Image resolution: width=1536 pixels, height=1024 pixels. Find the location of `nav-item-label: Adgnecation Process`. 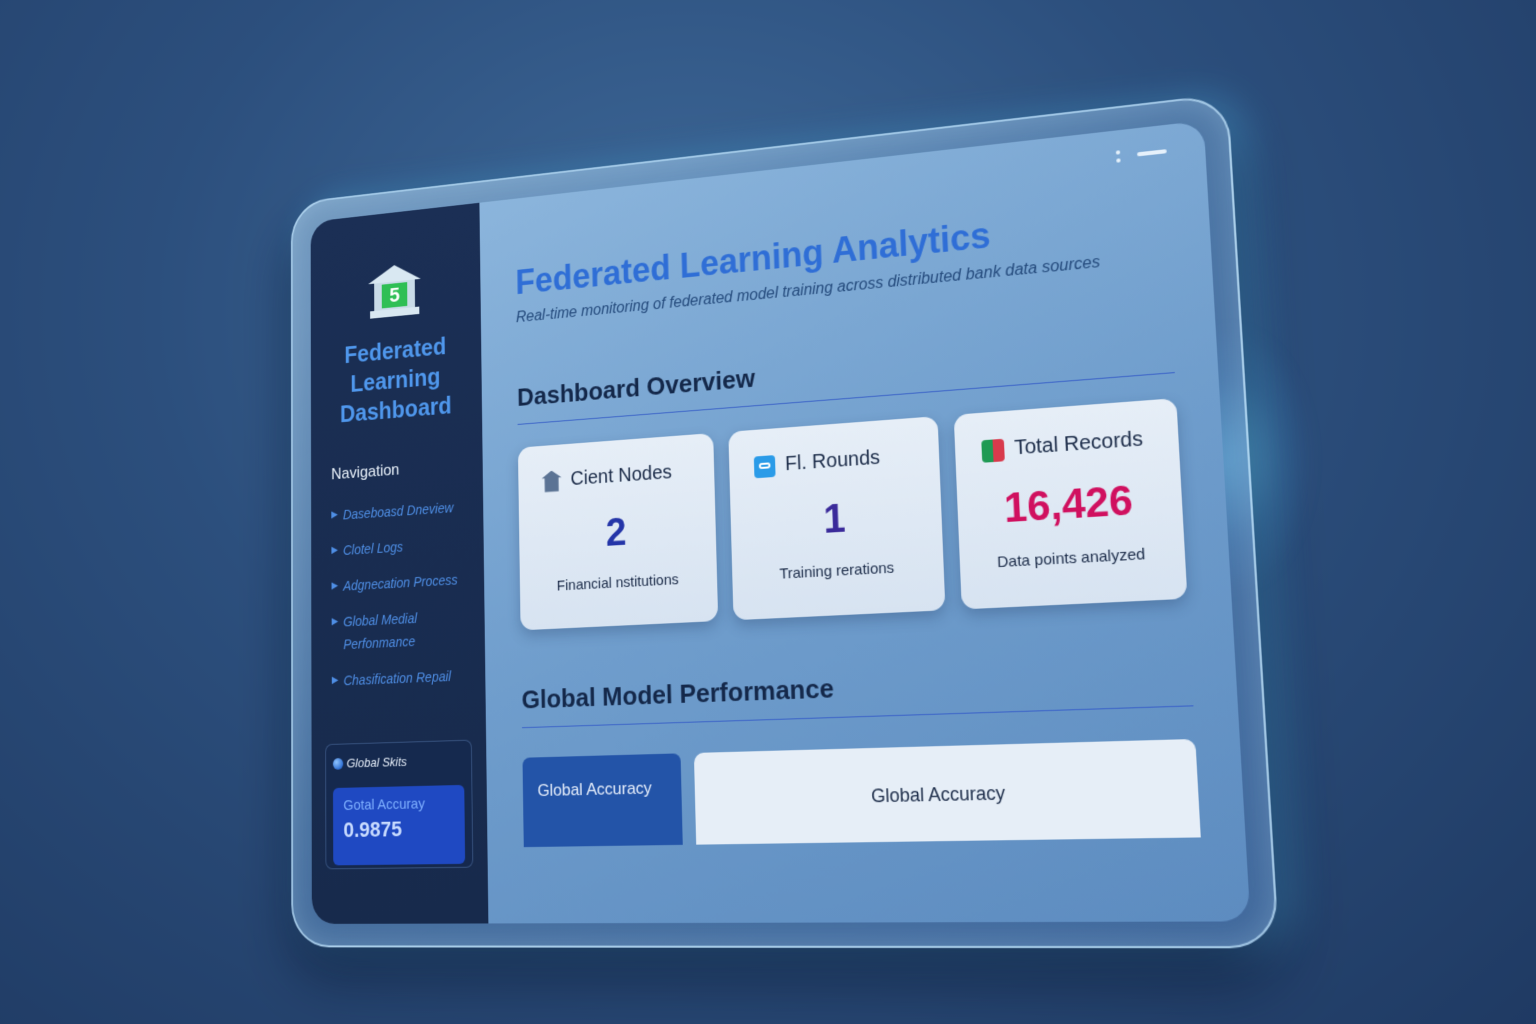

nav-item-label: Adgnecation Process is located at coordinates (400, 582).